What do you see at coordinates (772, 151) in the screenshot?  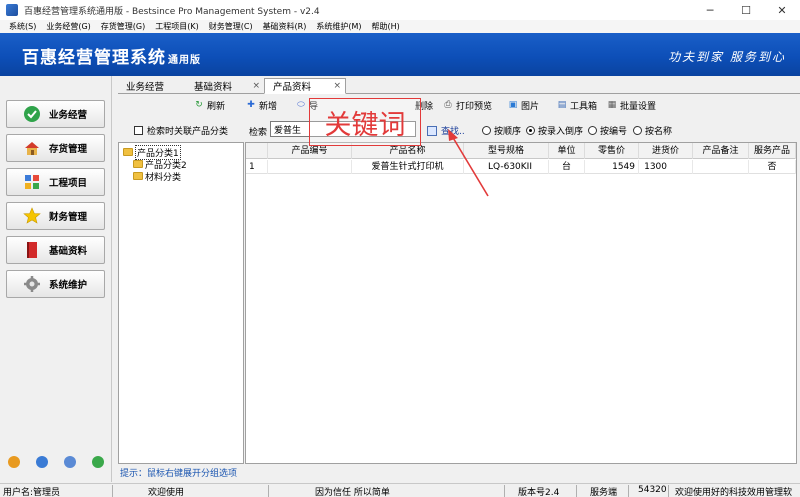 I see `column-header: 服务产品` at bounding box center [772, 151].